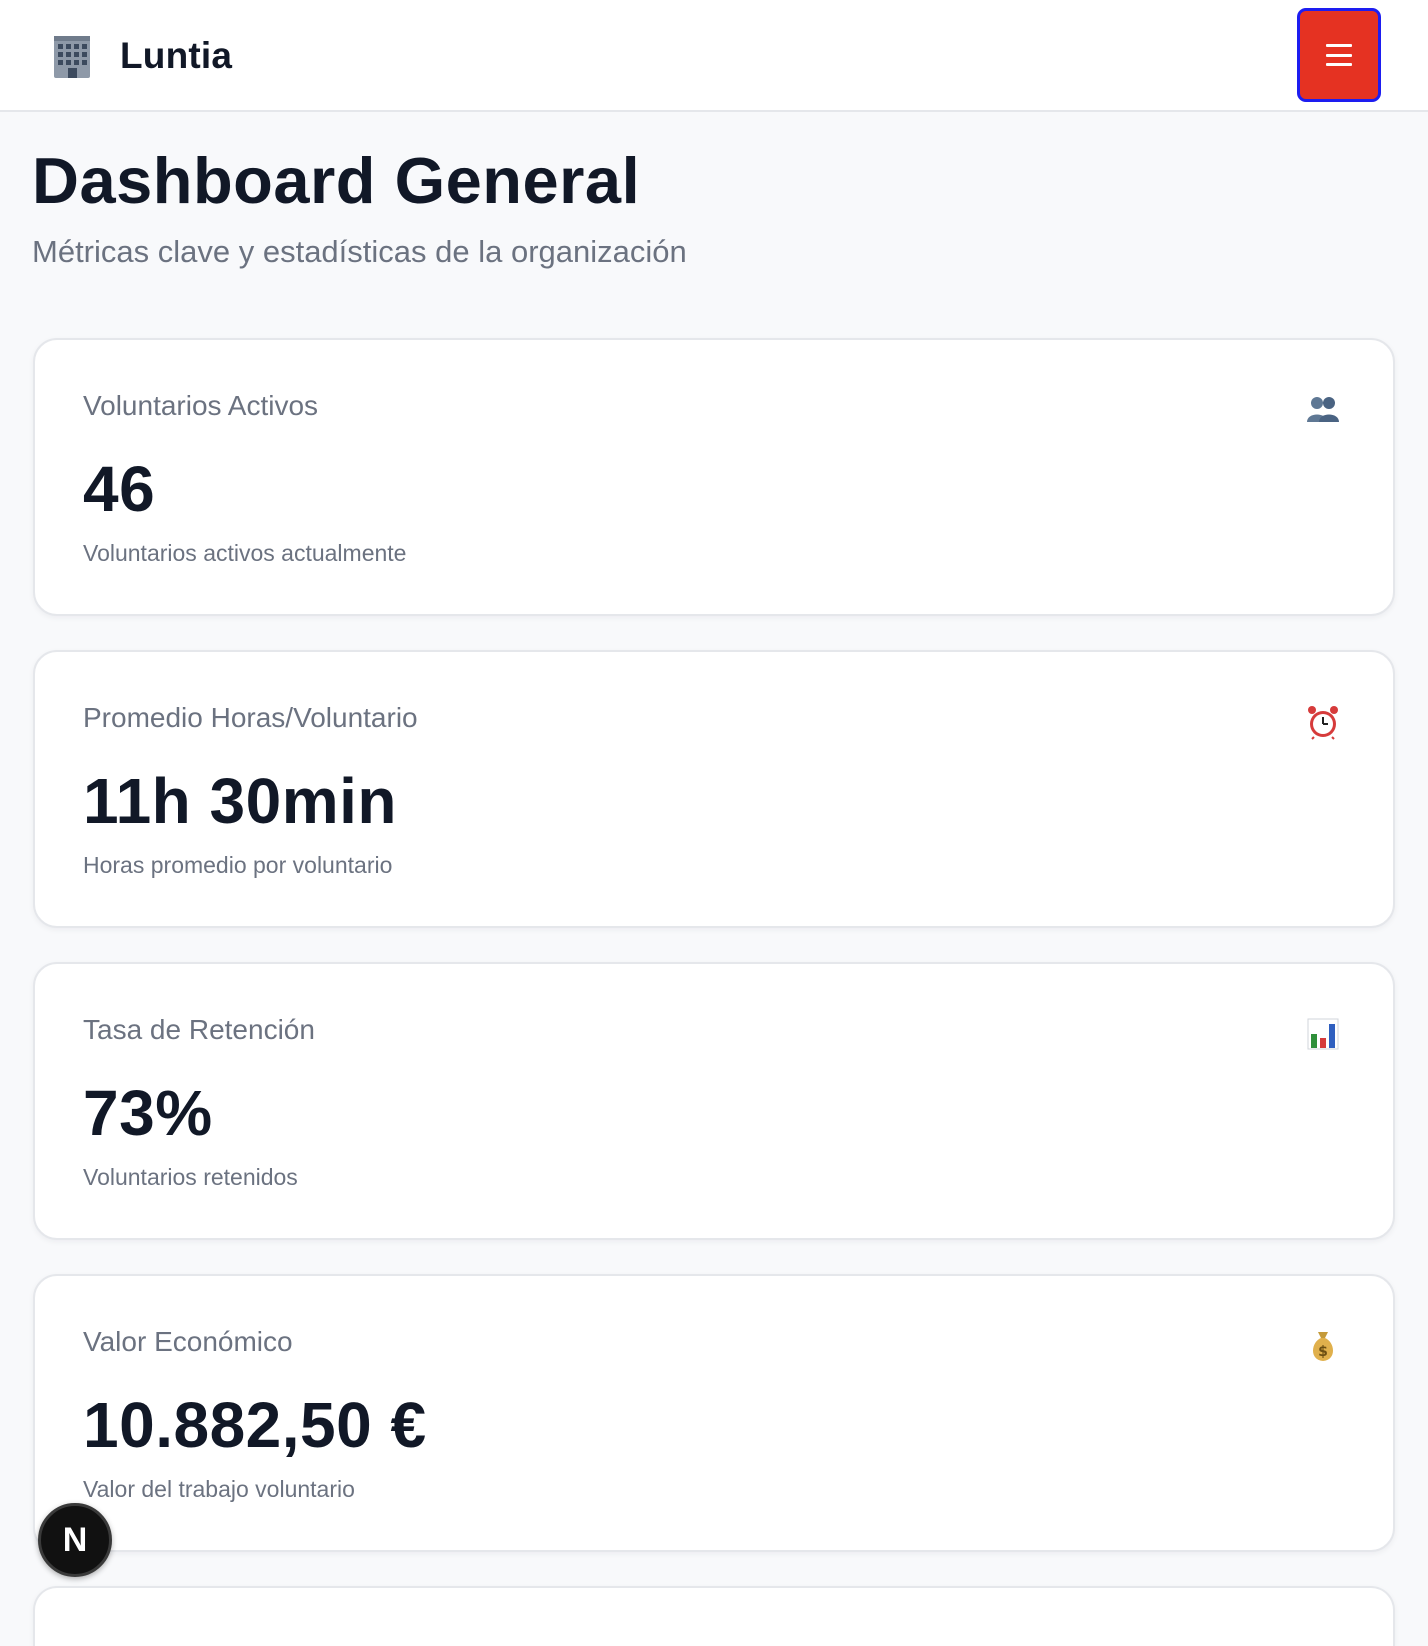 The height and width of the screenshot is (1646, 1428). I want to click on nextjs-logo-icon: N, so click(75, 1539).